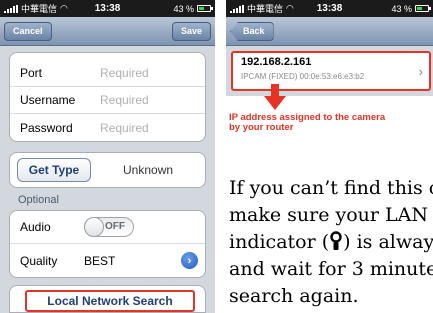  I want to click on down-arrow-icon, so click(275, 97).